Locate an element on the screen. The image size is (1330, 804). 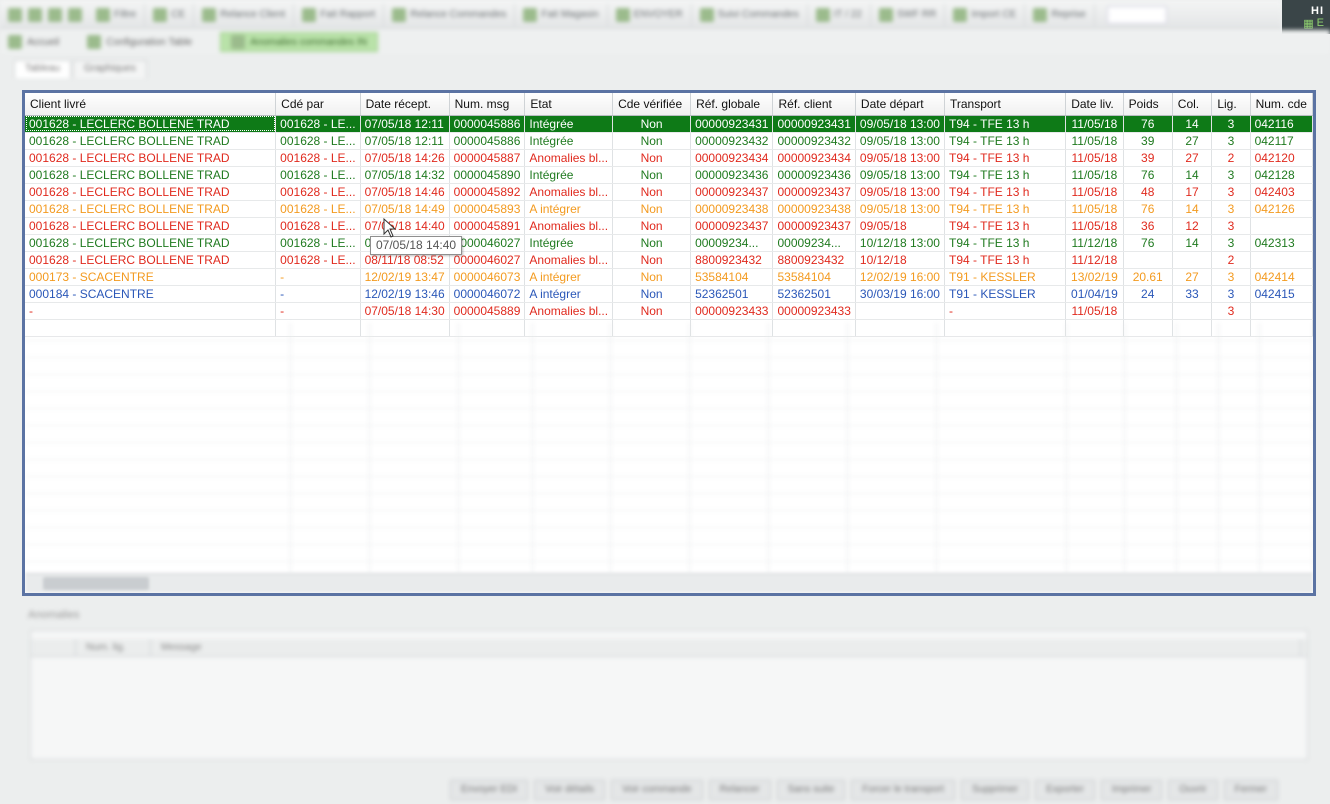
cell-num-msg: 0000045886 is located at coordinates (487, 141).